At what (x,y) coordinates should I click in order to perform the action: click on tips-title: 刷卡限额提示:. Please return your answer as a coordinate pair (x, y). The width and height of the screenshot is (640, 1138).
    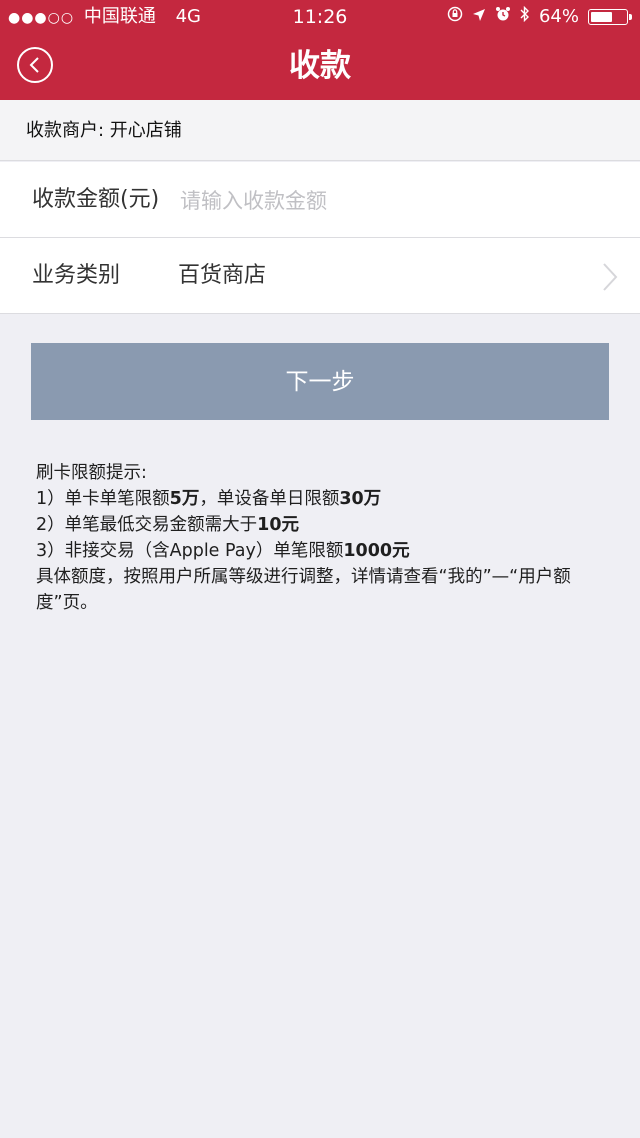
    Looking at the image, I should click on (91, 473).